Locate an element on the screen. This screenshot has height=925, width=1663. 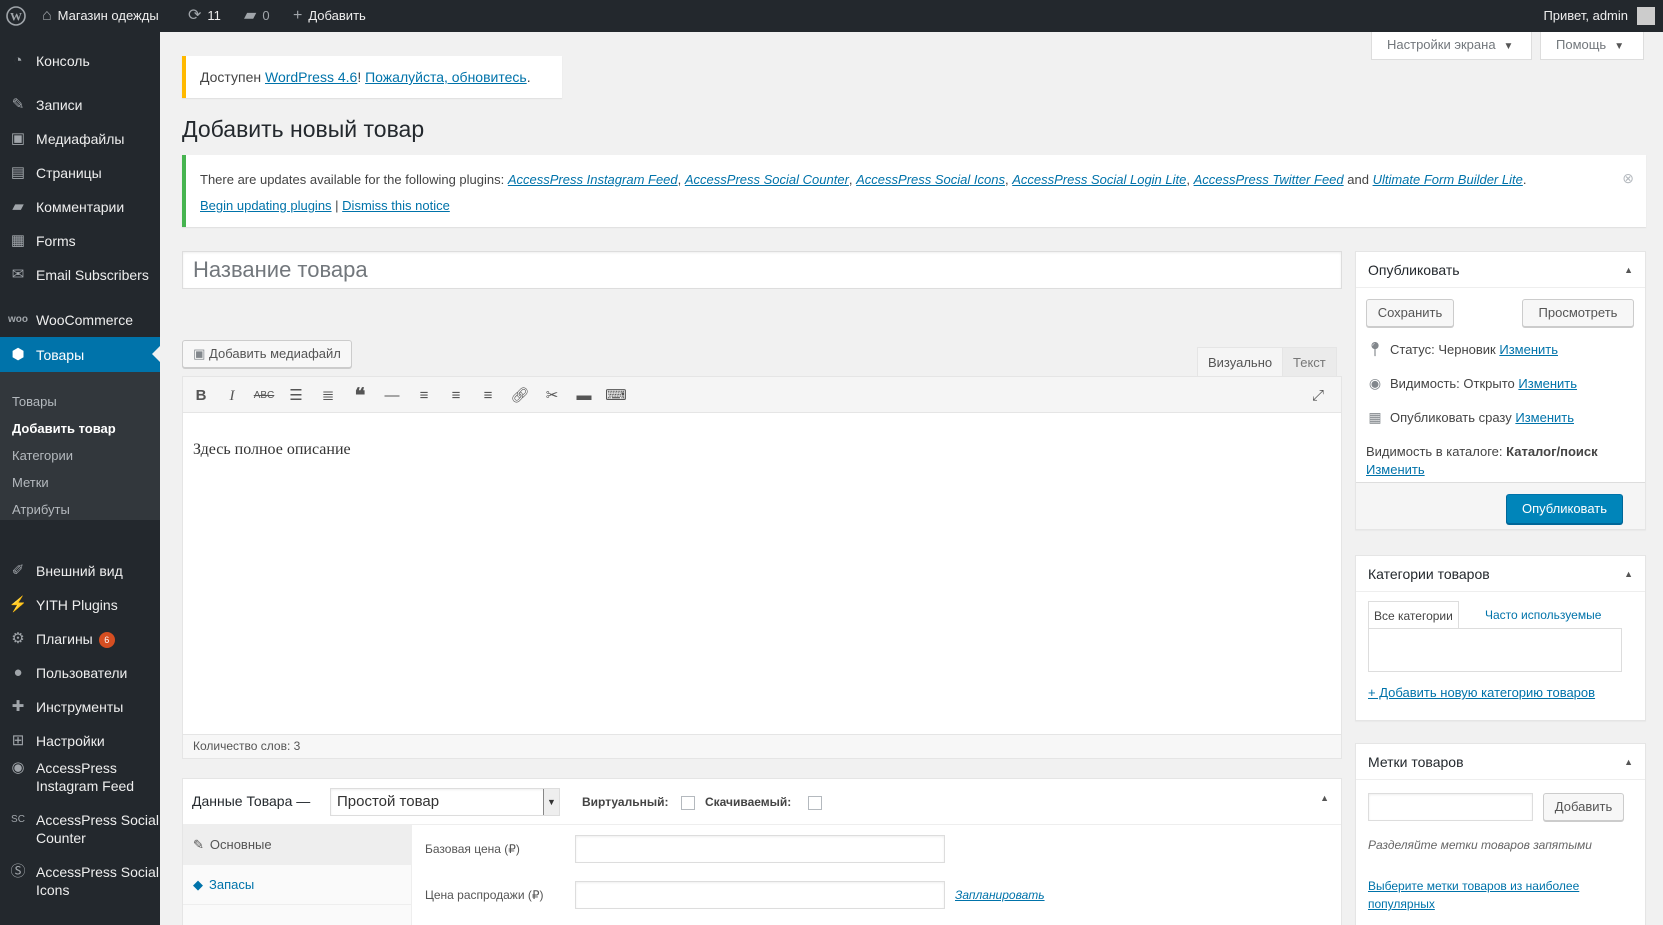
sc-icon: SC is located at coordinates (18, 819).